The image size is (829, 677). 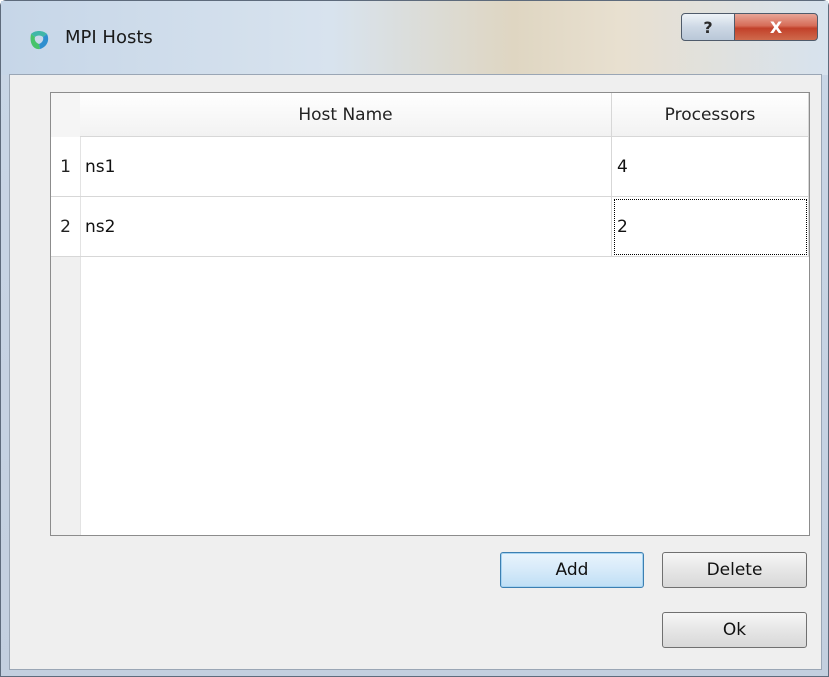 What do you see at coordinates (346, 167) in the screenshot?
I see `table-cell-host: ns1` at bounding box center [346, 167].